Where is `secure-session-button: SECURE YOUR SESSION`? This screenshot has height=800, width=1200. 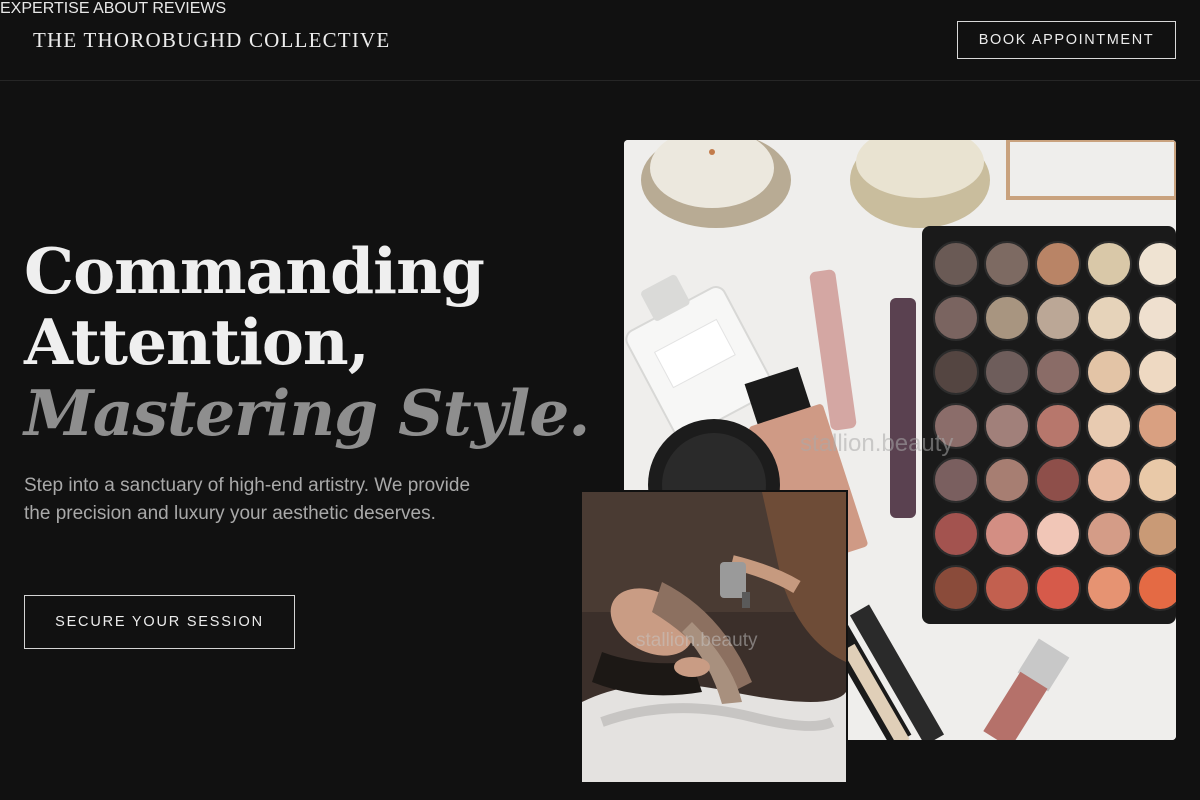
secure-session-button: SECURE YOUR SESSION is located at coordinates (159, 622).